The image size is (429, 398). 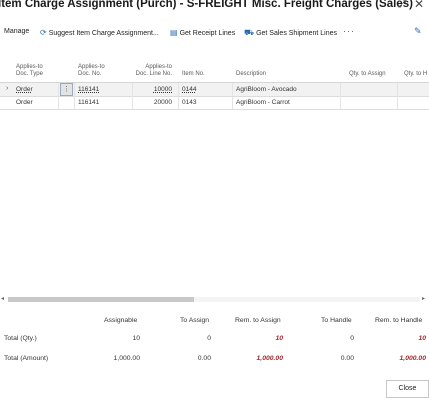 I want to click on get-receipt-lines-action: ▤ Get Receipt Lines, so click(x=202, y=32).